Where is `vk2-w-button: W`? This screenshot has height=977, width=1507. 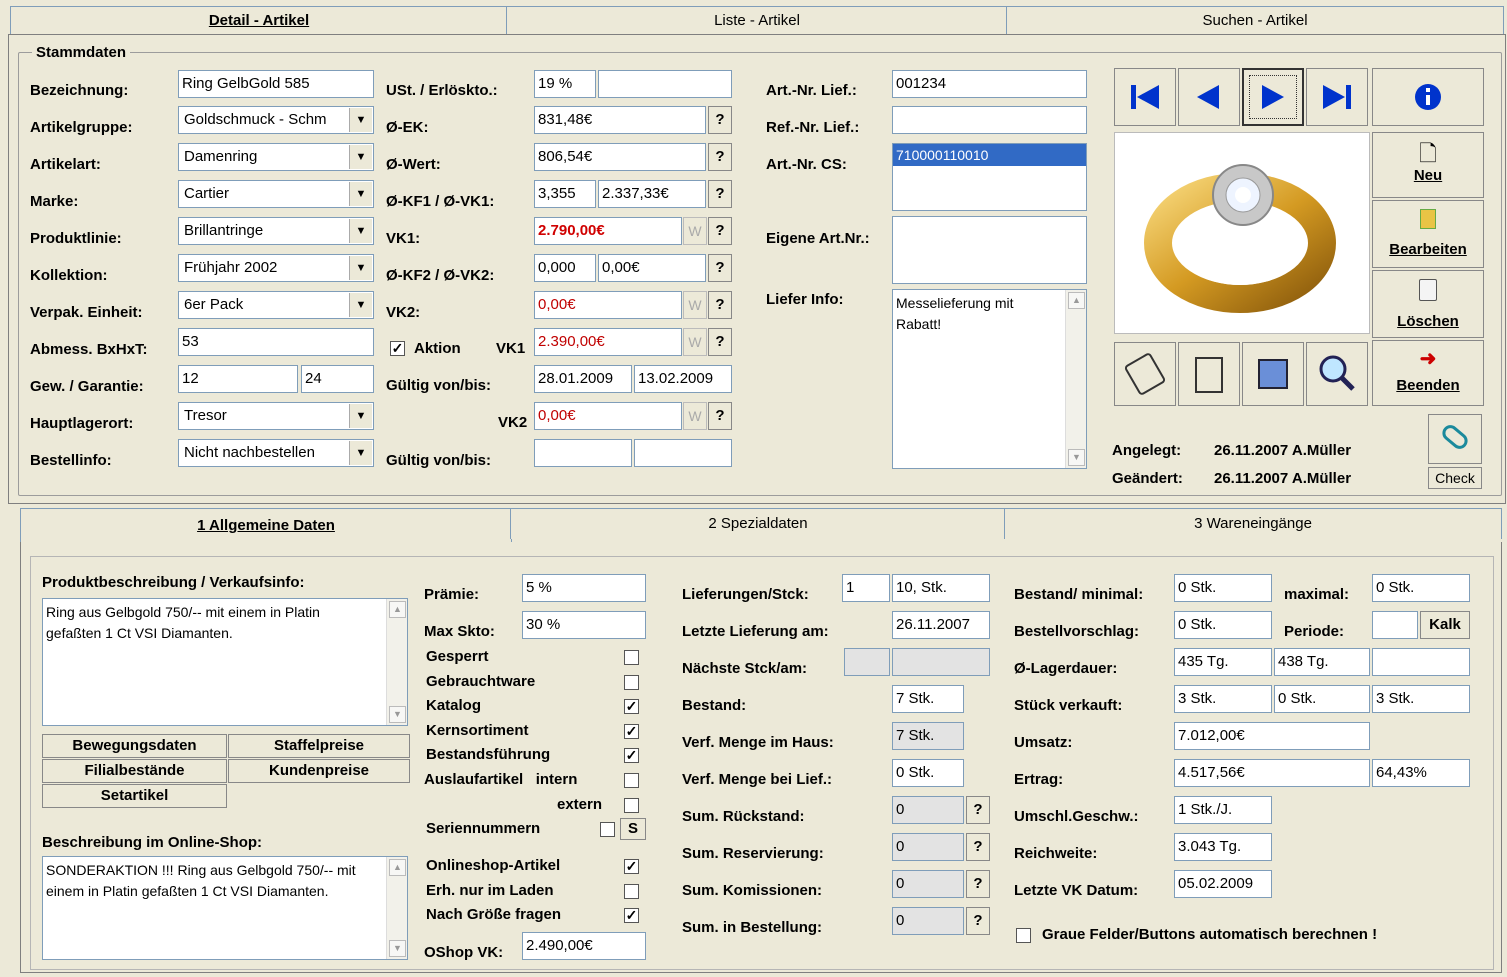 vk2-w-button: W is located at coordinates (695, 305).